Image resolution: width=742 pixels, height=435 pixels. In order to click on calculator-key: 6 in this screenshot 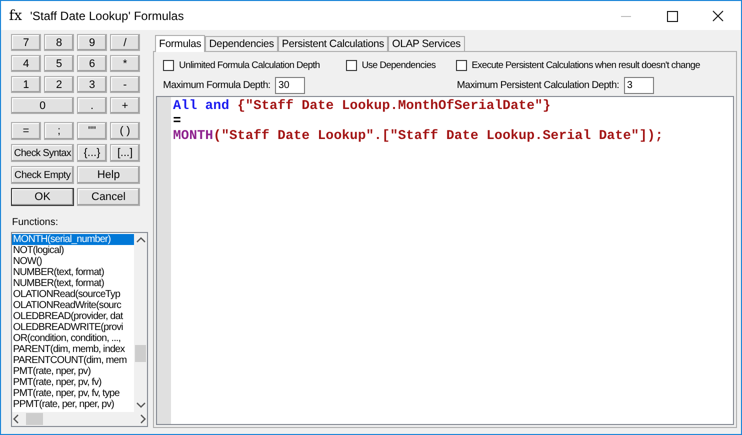, I will do `click(92, 63)`.